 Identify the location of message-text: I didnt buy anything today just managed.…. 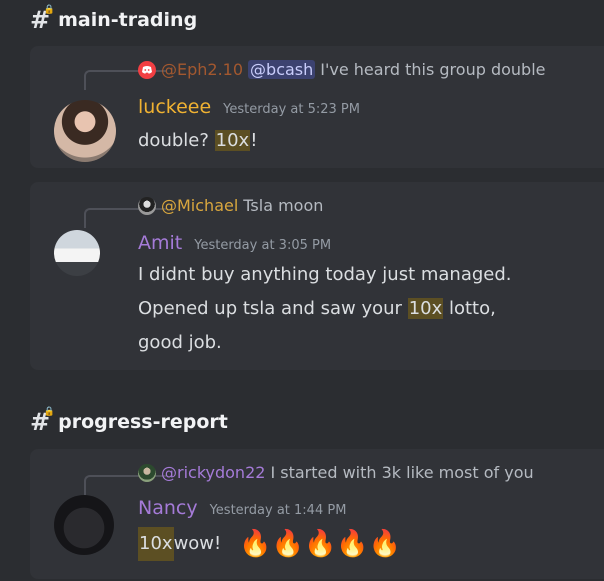
(325, 309).